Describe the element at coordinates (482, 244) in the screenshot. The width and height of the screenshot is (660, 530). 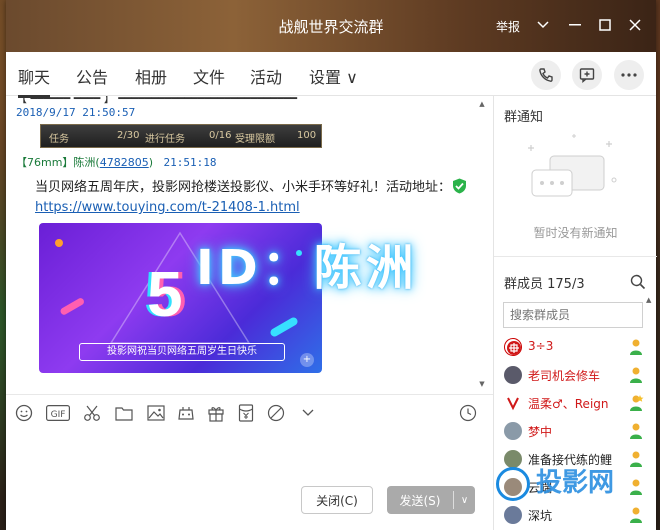
I see `chat-scrollbar: ▲ ▼` at that location.